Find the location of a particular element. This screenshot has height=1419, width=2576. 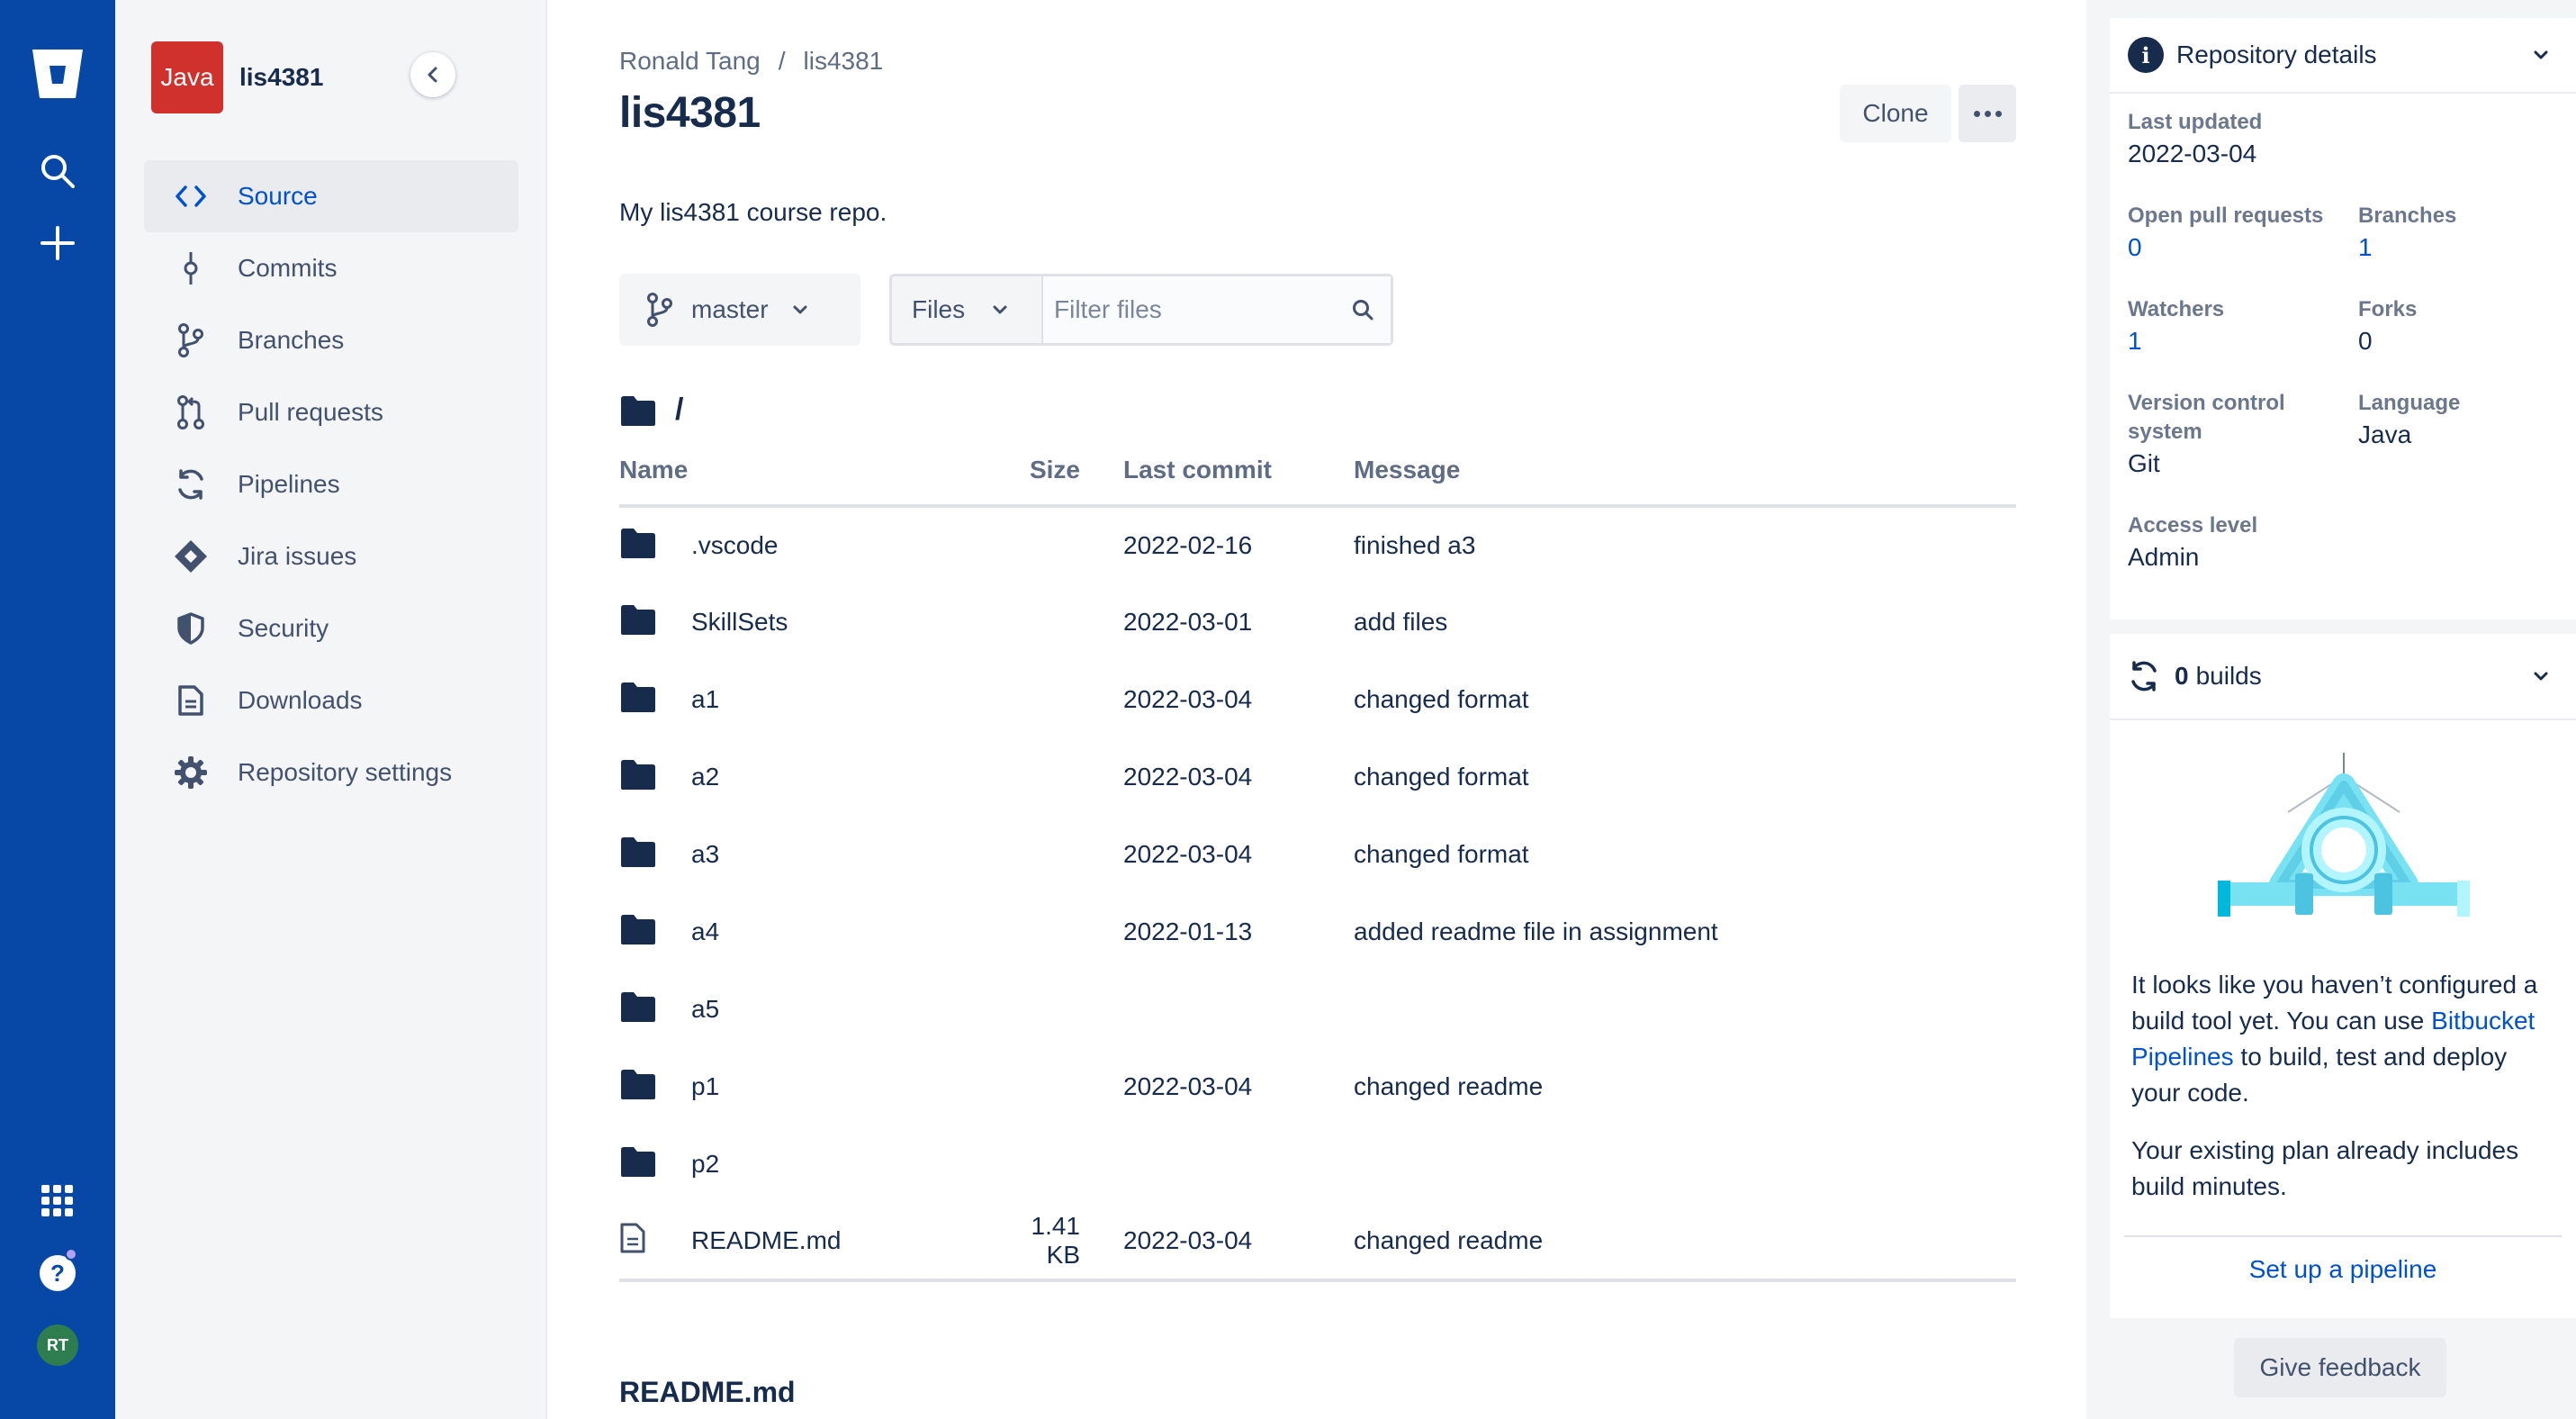

sidebar-item-pull-requests: Pull requests is located at coordinates (331, 412).